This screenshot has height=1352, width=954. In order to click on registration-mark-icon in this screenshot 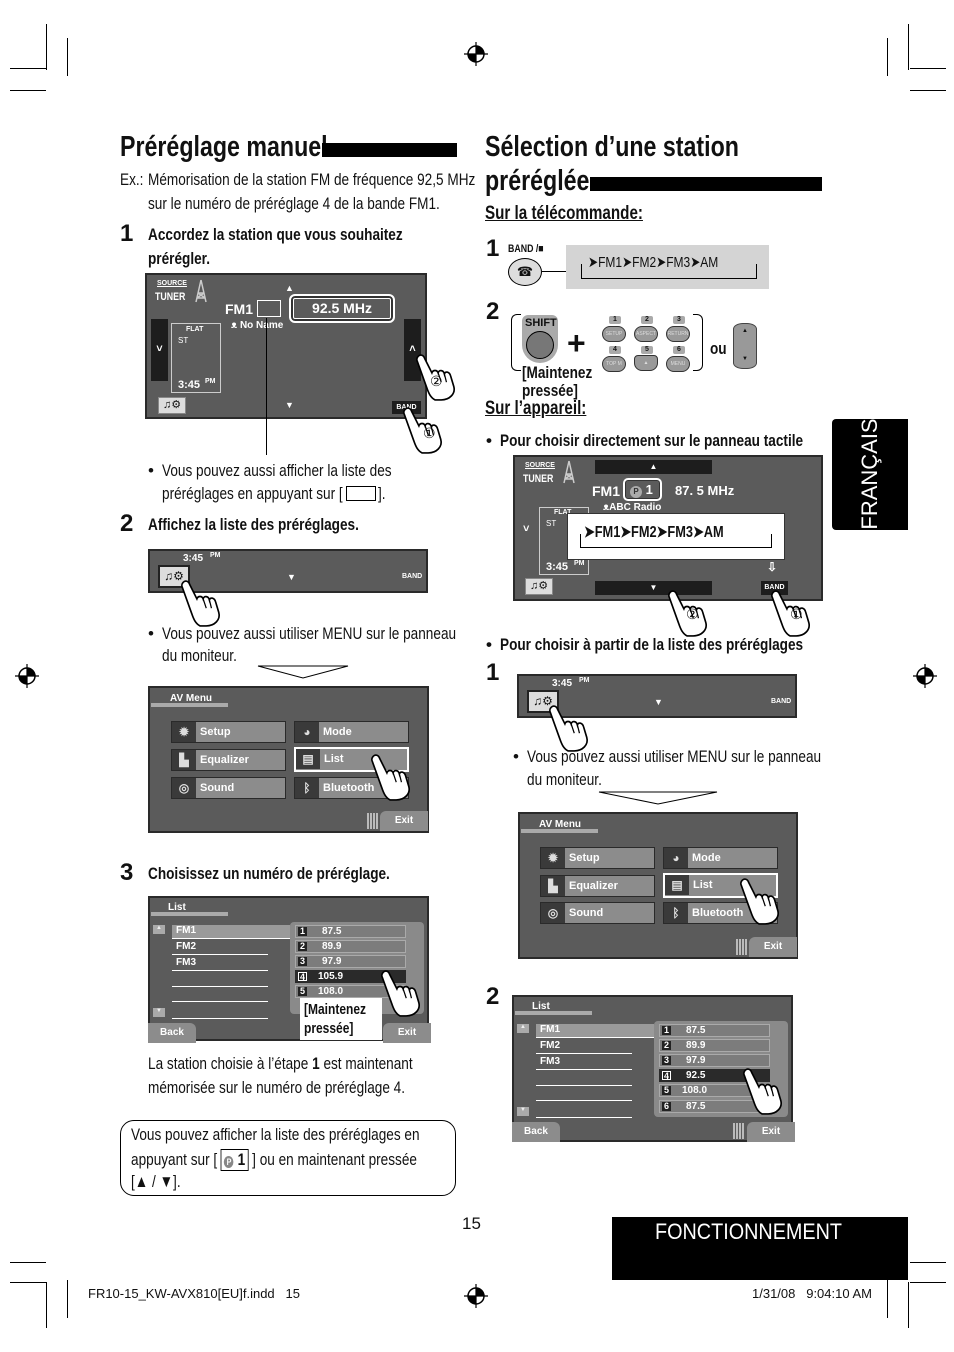, I will do `click(476, 54)`.